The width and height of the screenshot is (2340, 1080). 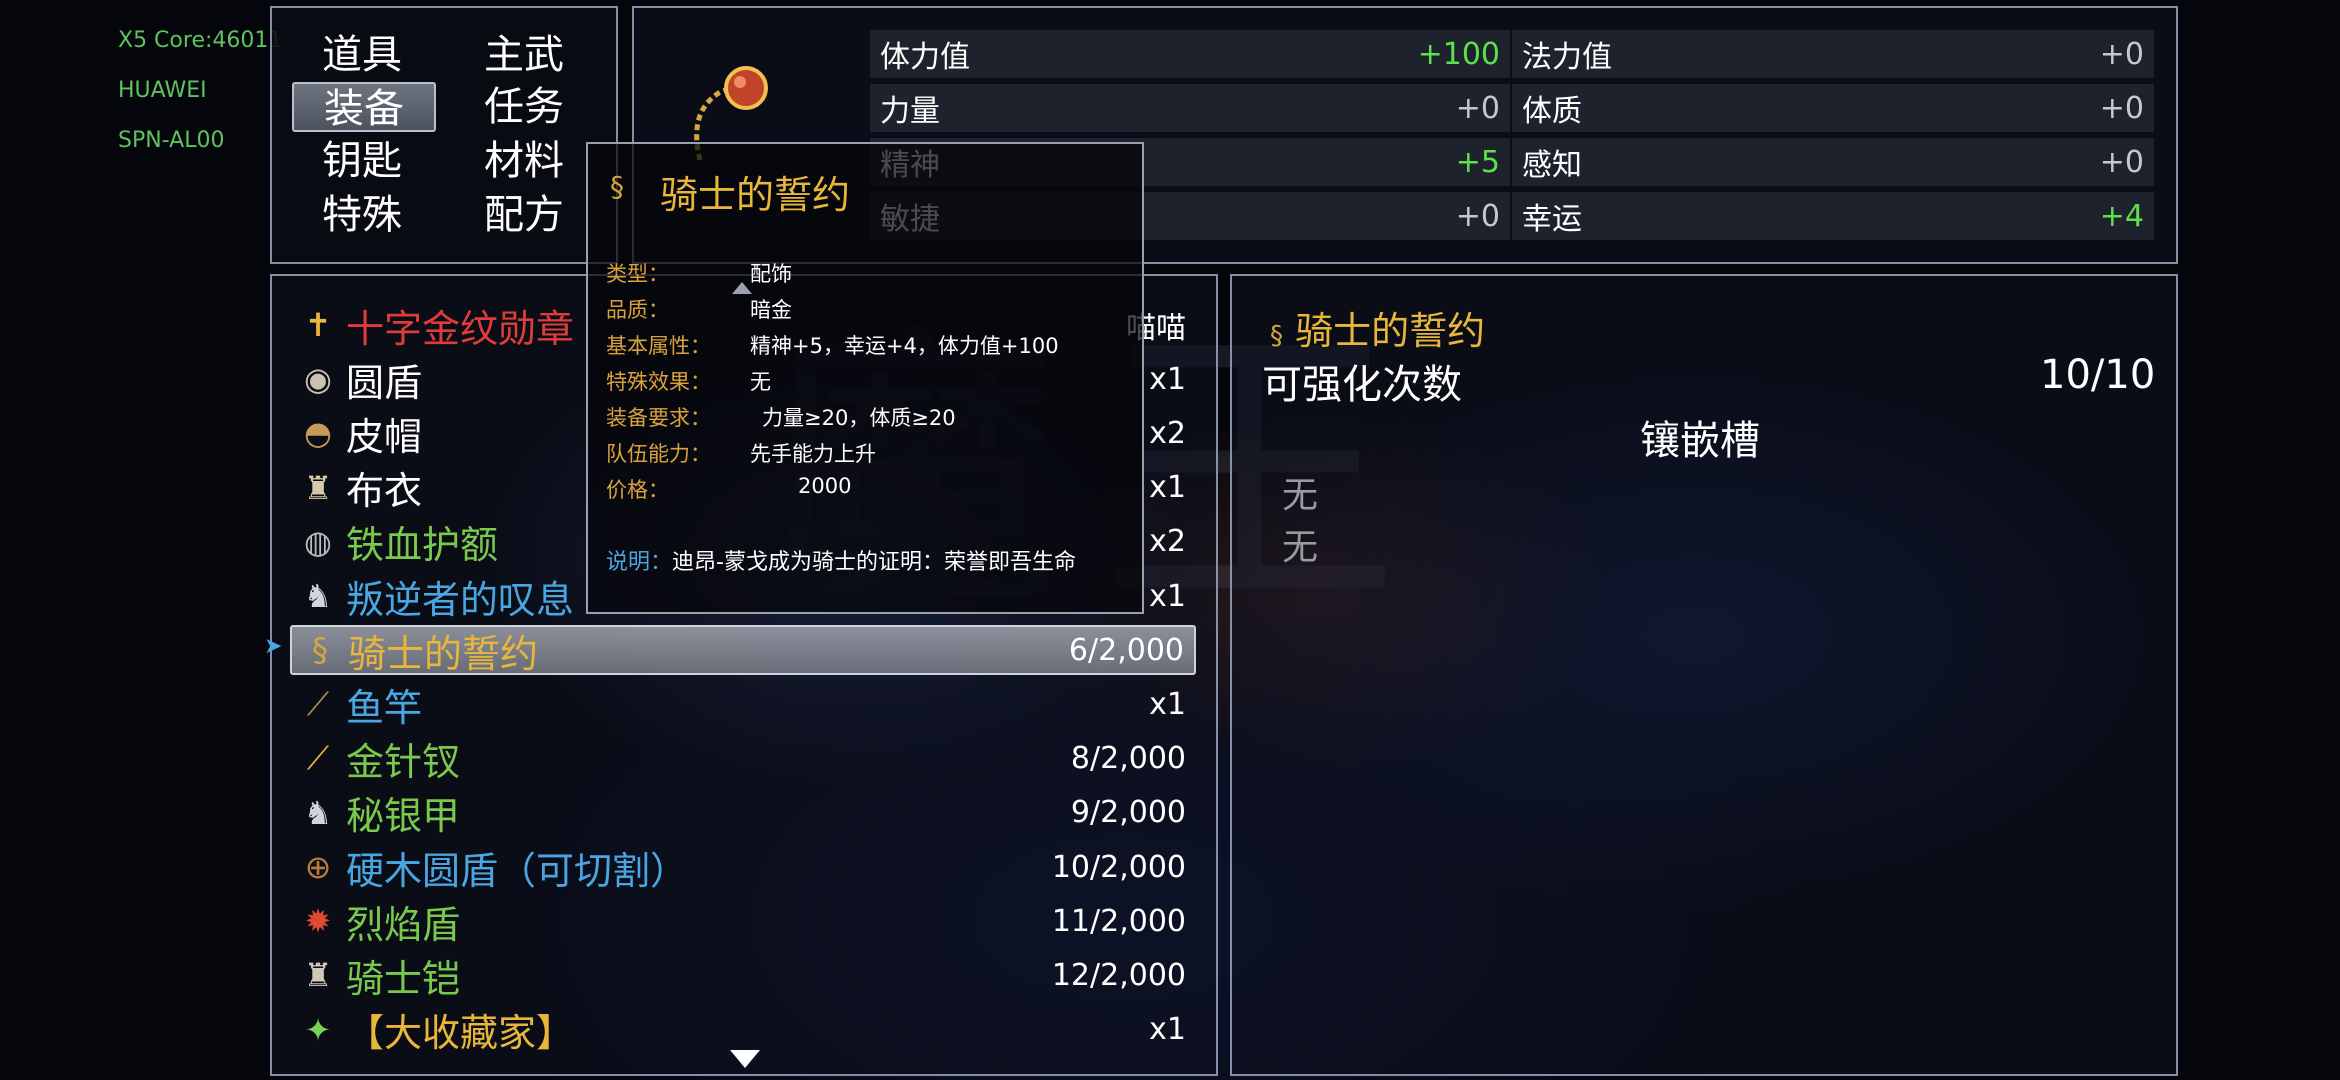 I want to click on collector-badge-icon: ✦, so click(x=318, y=1029).